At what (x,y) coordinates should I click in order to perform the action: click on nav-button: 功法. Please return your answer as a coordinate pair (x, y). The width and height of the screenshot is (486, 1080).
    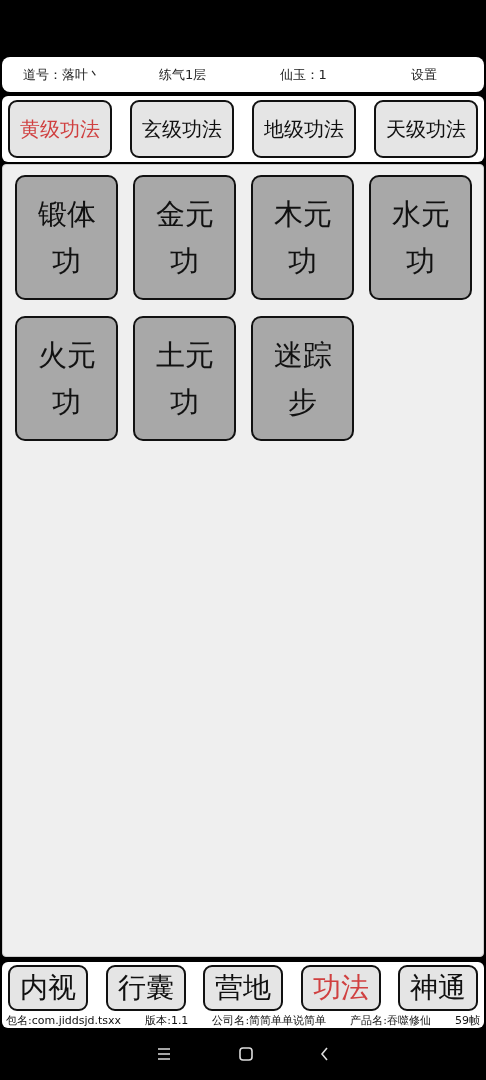
    Looking at the image, I should click on (340, 988).